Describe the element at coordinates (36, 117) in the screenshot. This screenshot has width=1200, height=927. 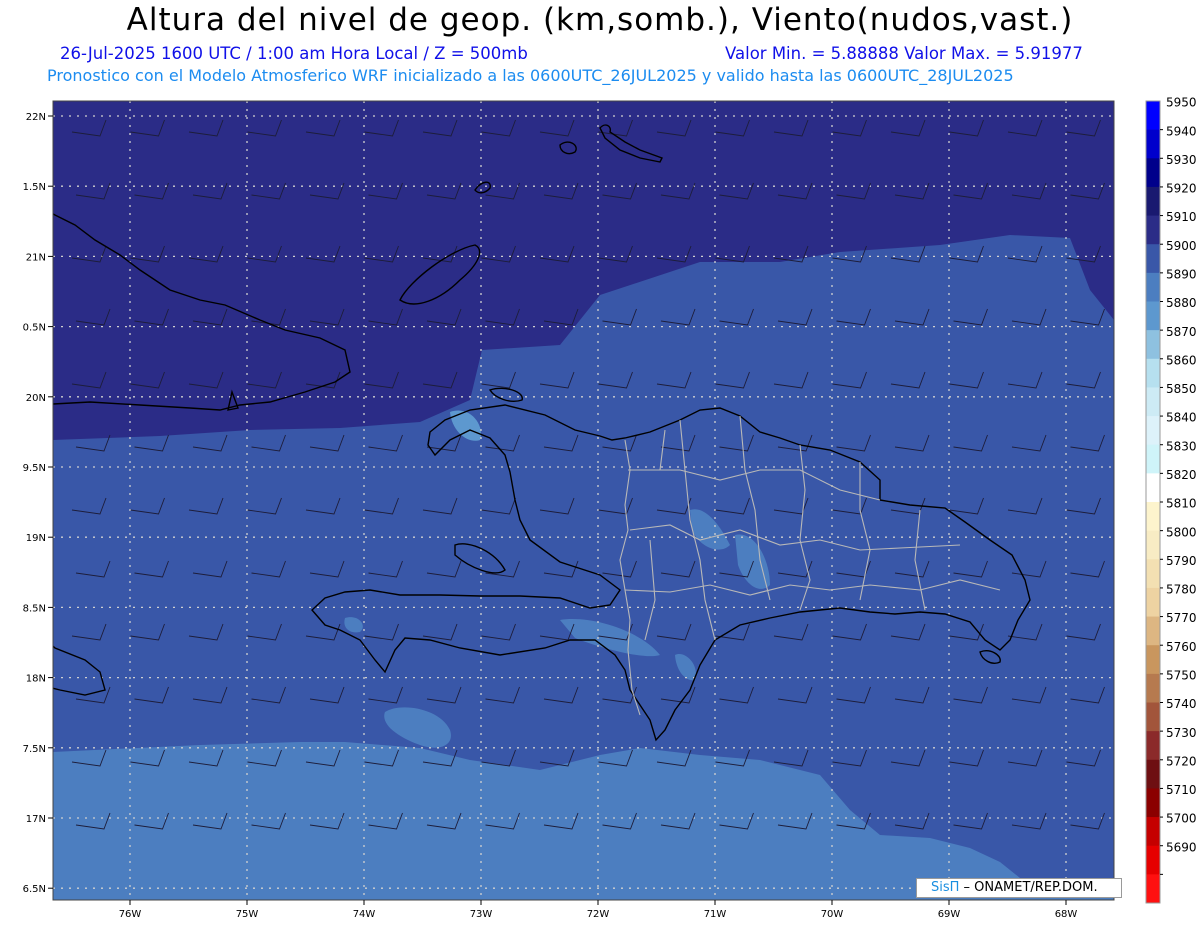
I see `lat-label: 22N` at that location.